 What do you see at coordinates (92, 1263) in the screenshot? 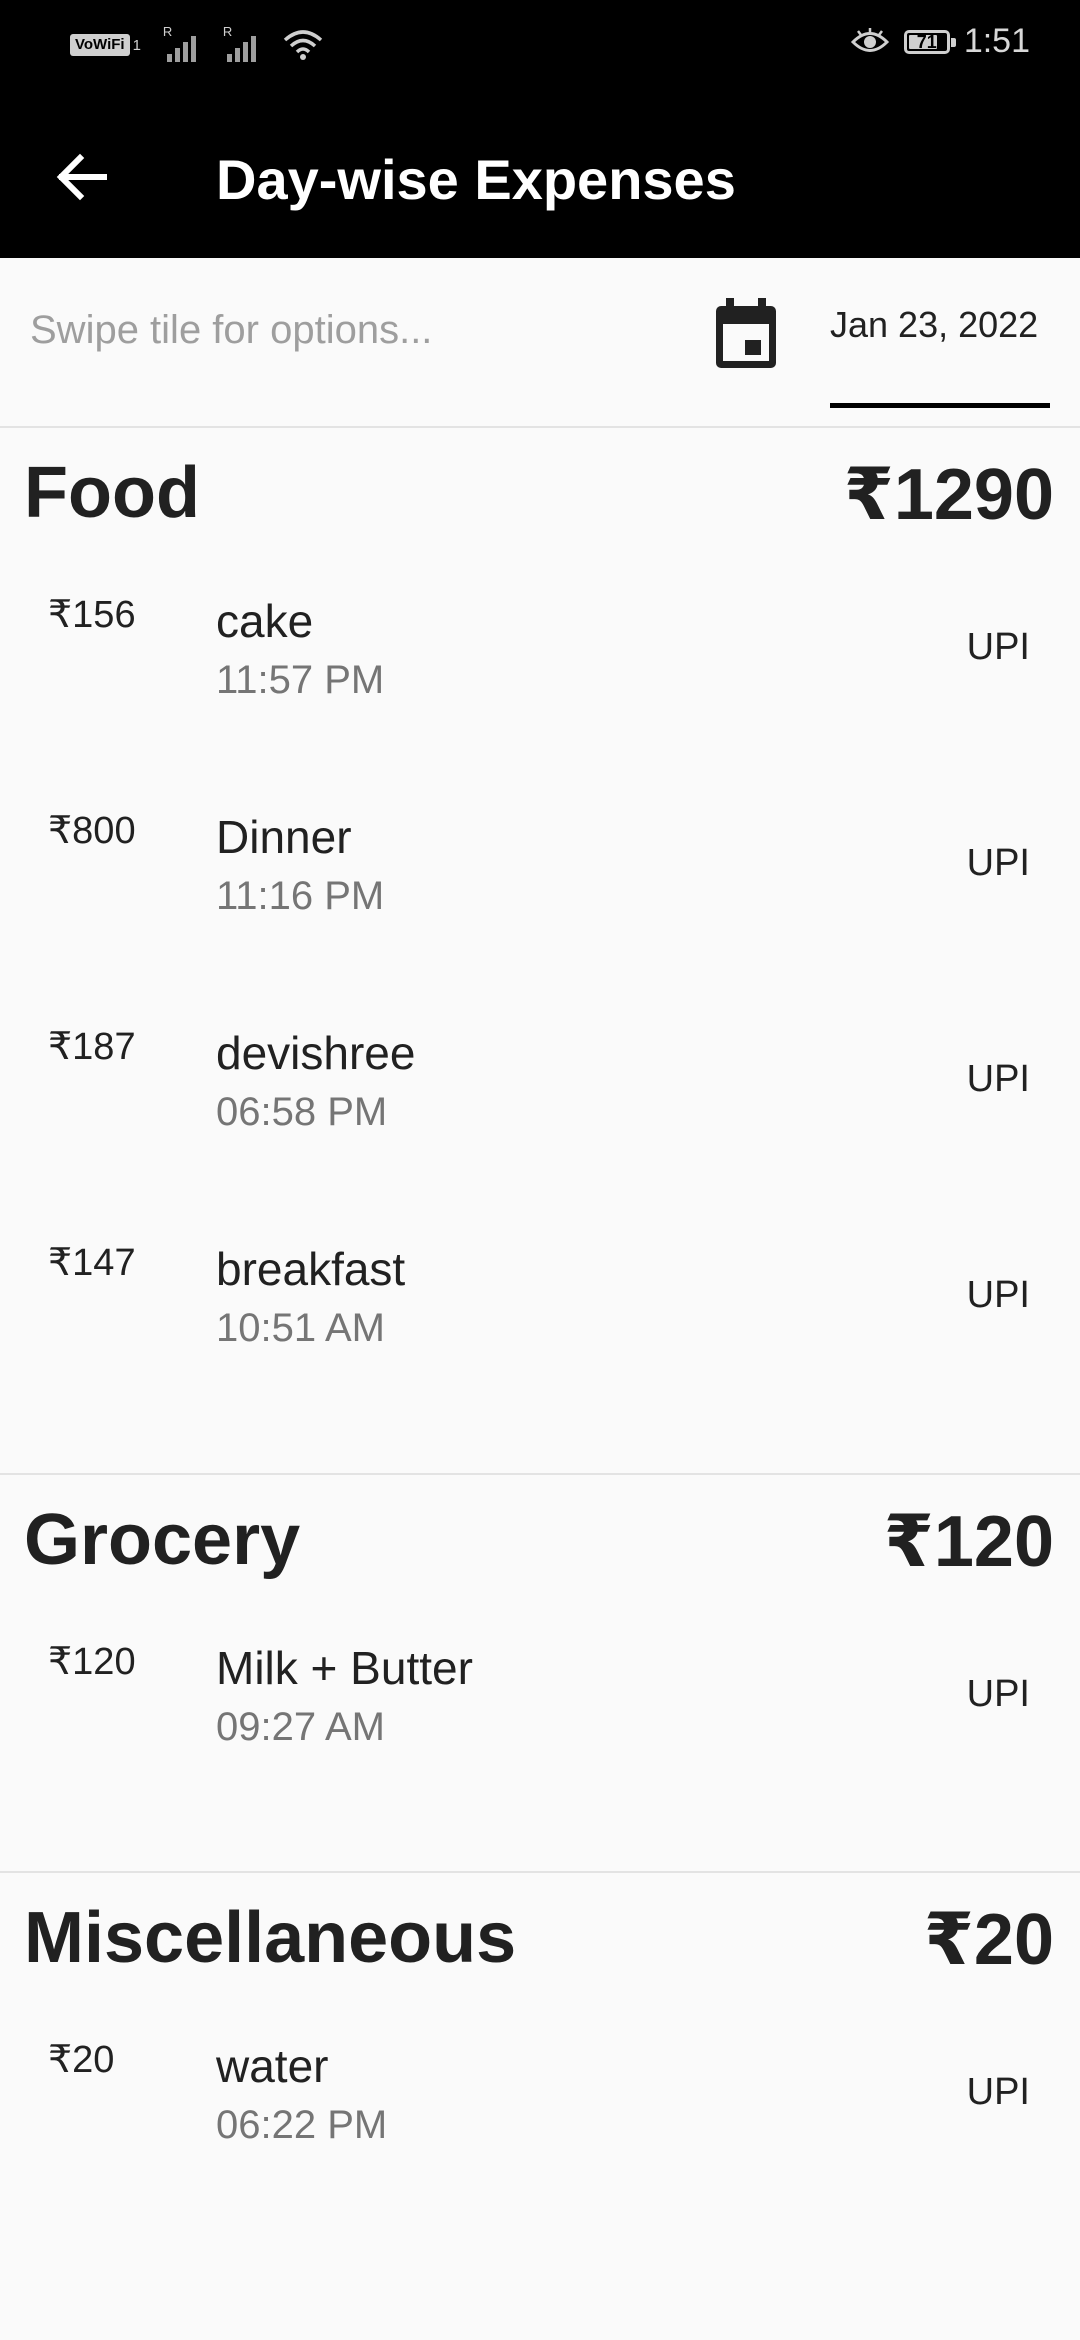
I see `expense-amount: ₹147` at bounding box center [92, 1263].